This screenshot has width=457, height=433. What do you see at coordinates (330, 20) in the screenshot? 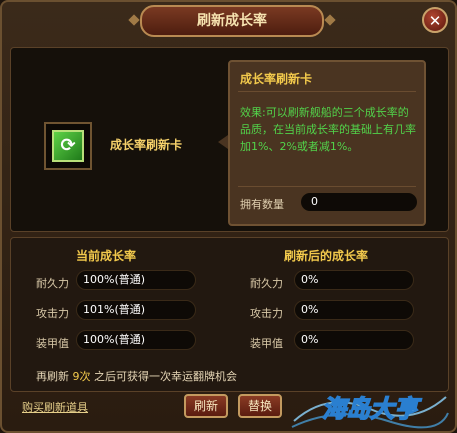
I see `title-ornament-right` at bounding box center [330, 20].